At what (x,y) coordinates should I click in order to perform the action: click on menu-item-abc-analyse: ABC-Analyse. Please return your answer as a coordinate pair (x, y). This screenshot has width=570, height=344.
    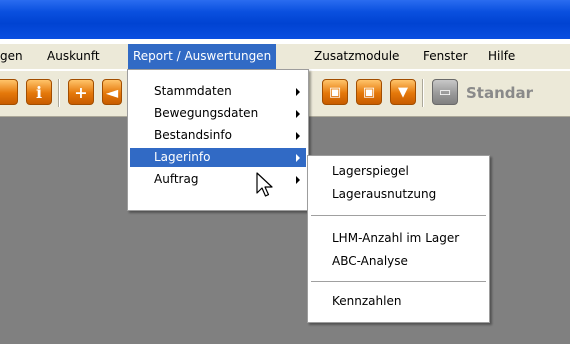
    Looking at the image, I should click on (398, 261).